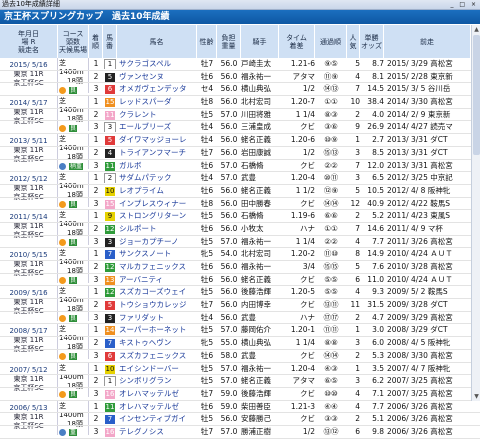  I want to click on scroll-up-arrow-icon: ▲, so click(476, 29).